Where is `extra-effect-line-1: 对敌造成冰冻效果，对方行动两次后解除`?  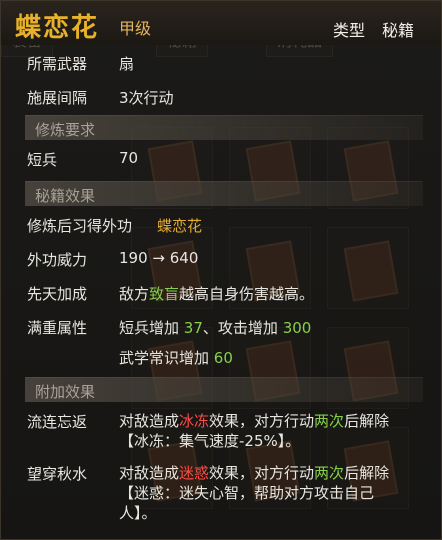
extra-effect-line-1: 对敌造成冰冻效果，对方行动两次后解除 is located at coordinates (270, 421).